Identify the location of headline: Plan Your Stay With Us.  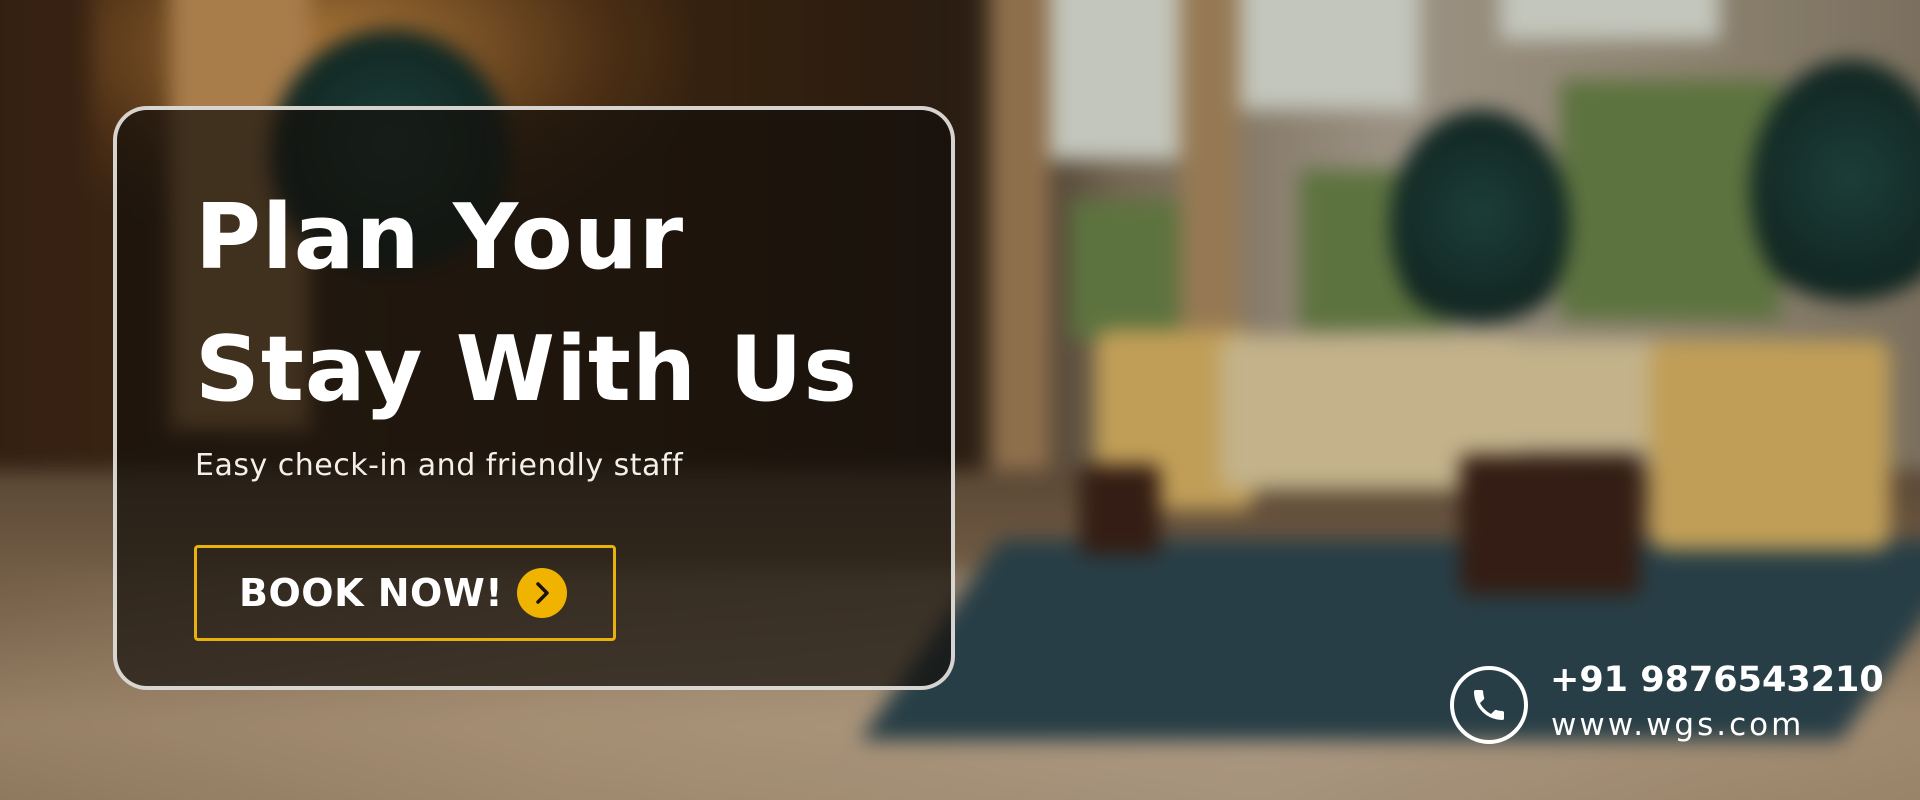
(526, 304).